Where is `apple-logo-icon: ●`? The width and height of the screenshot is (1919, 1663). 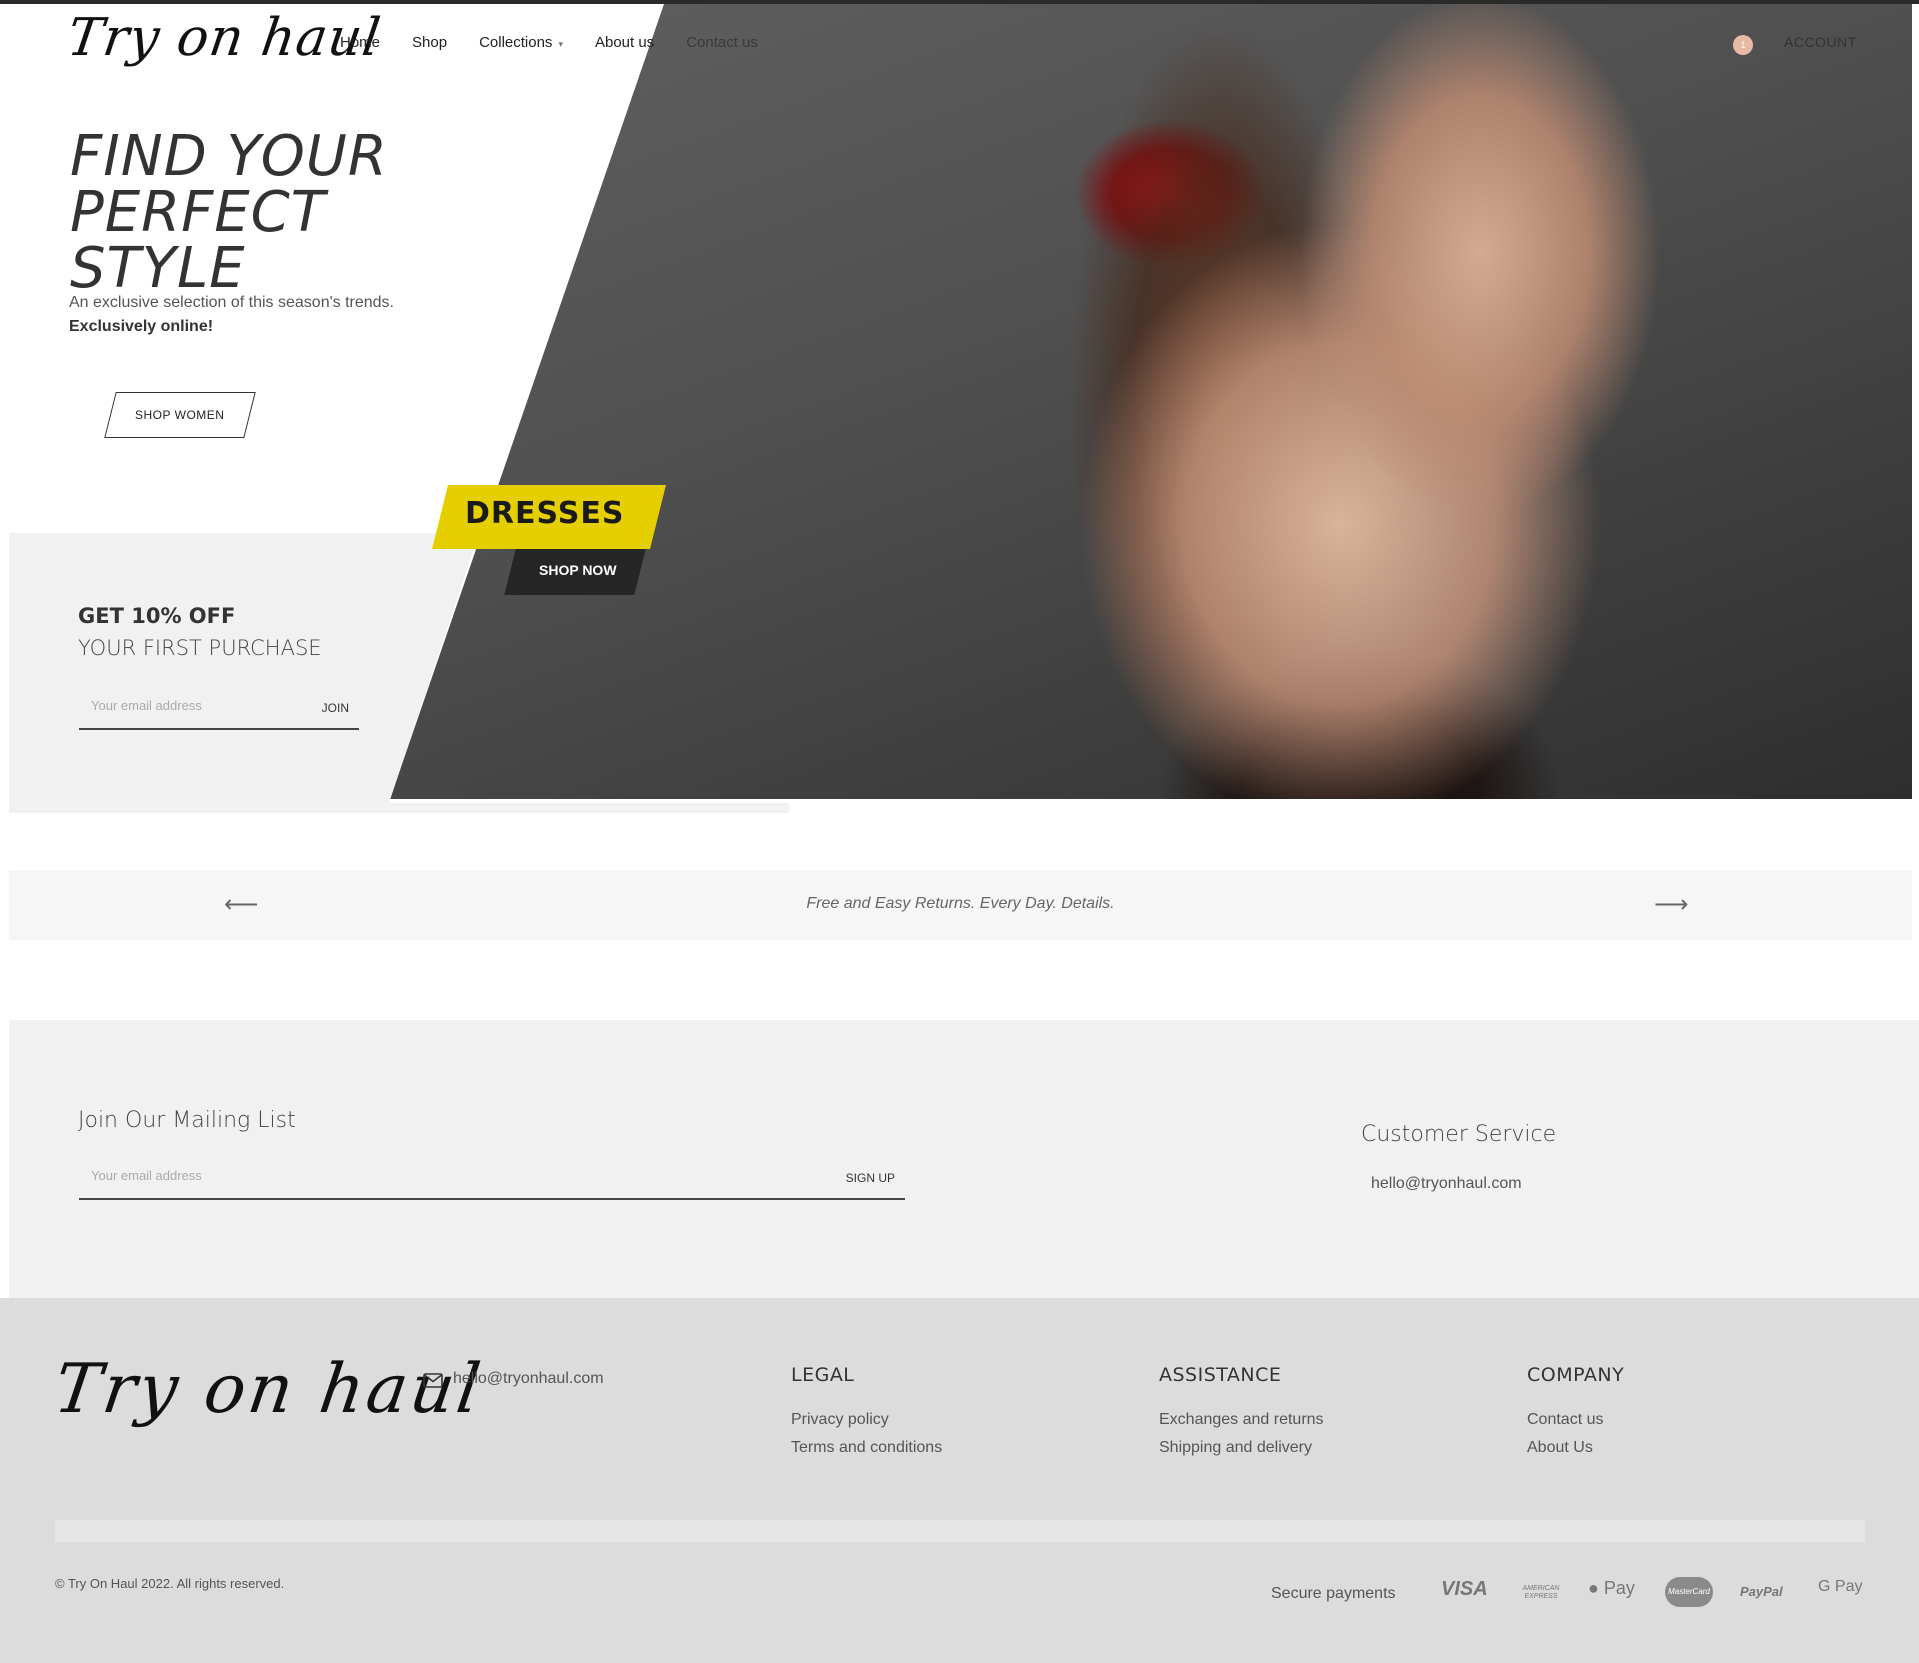 apple-logo-icon: ● is located at coordinates (1593, 1588).